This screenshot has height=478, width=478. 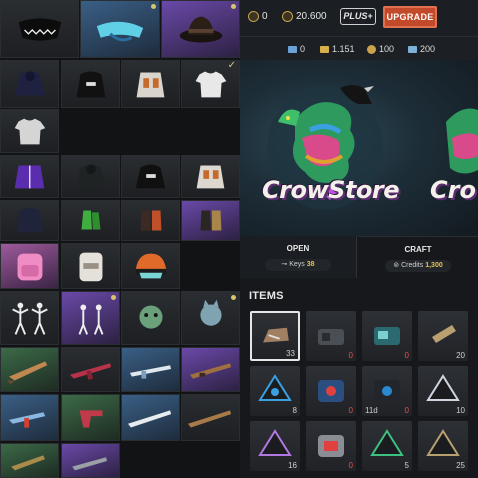 What do you see at coordinates (90, 417) in the screenshot?
I see `item-cell-pistol-red` at bounding box center [90, 417].